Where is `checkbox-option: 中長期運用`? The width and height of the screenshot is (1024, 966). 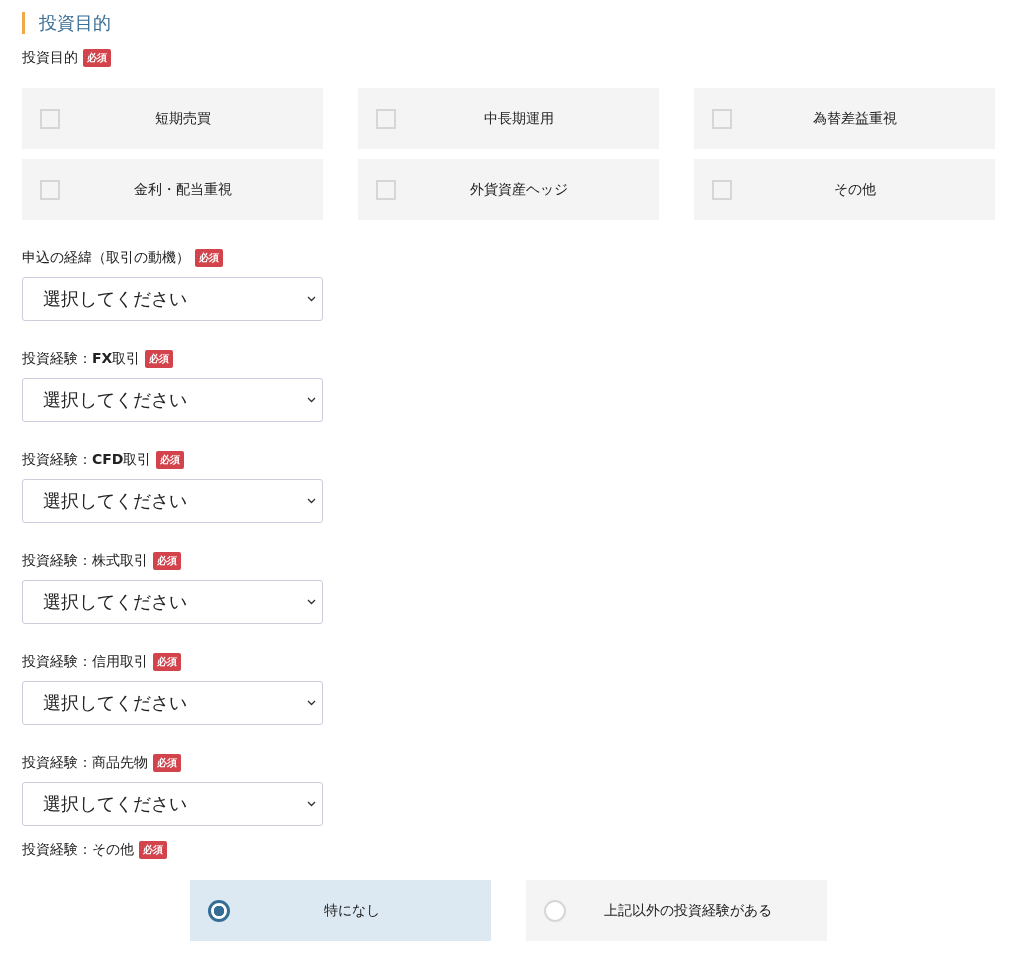
checkbox-option: 中長期運用 is located at coordinates (508, 118).